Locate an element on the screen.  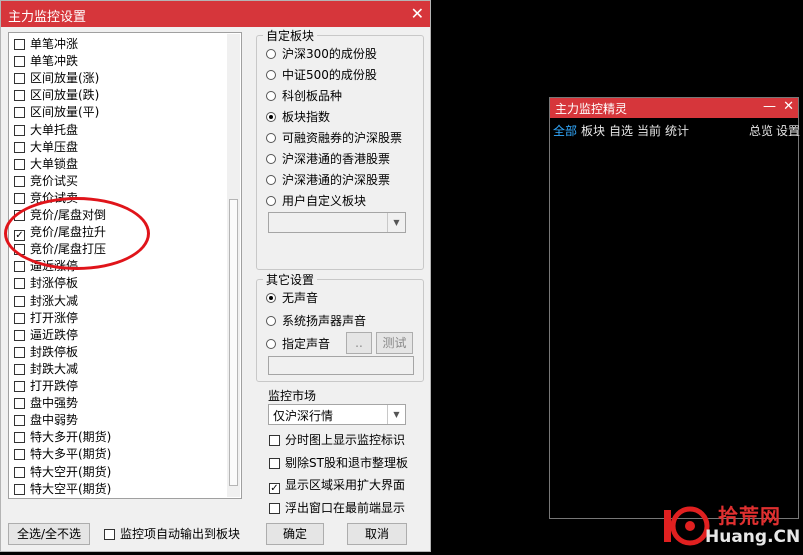
sprite-menu-item: 自选 is located at coordinates (621, 130).